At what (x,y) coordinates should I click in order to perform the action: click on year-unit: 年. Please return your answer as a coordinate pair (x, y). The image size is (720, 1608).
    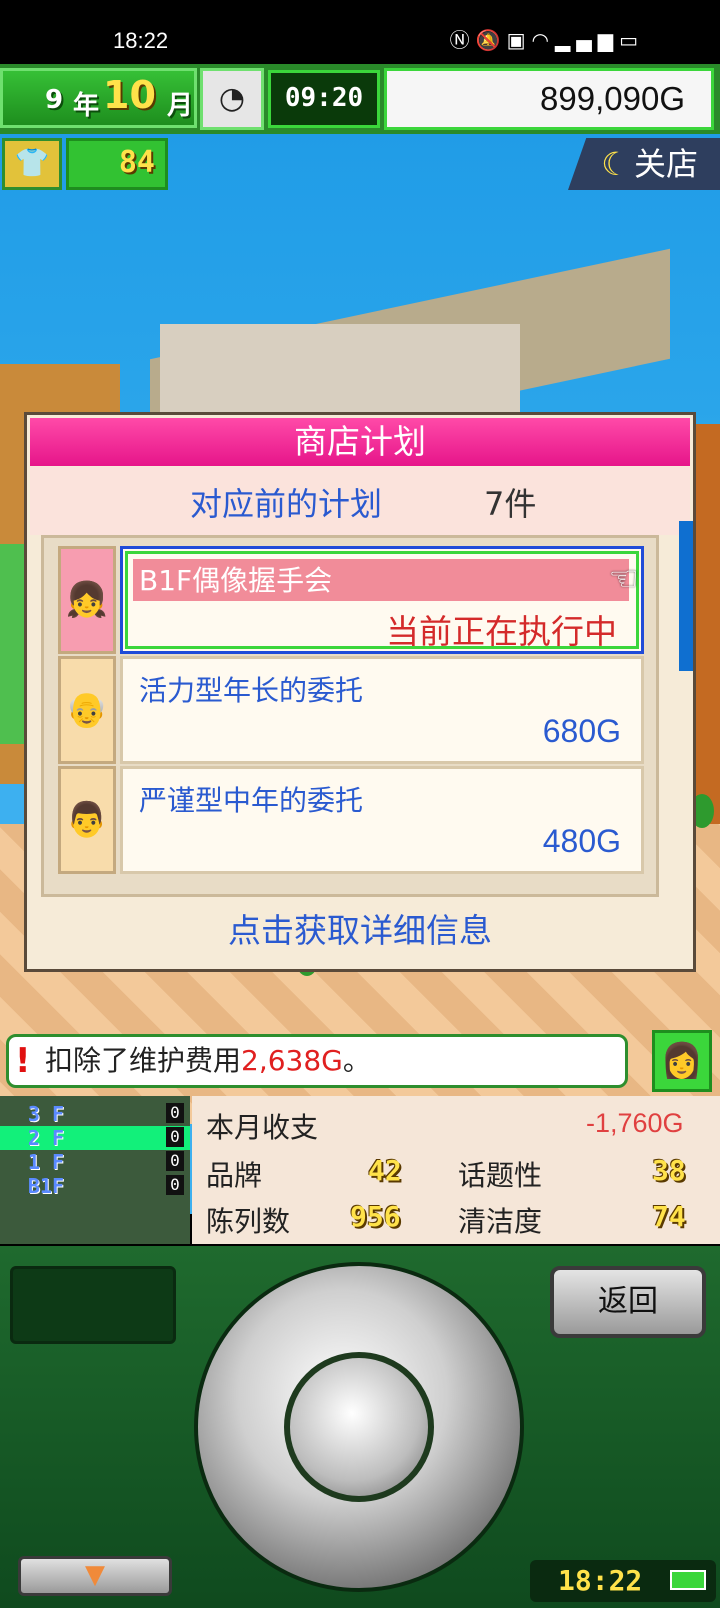
    Looking at the image, I should click on (86, 106).